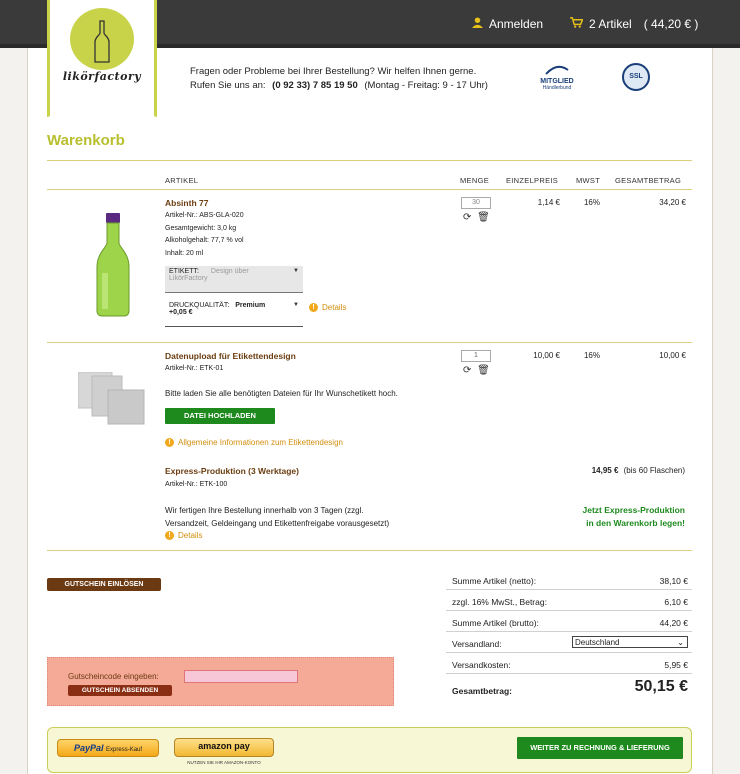  Describe the element at coordinates (124, 750) in the screenshot. I see `paypal-sub: Express-Kauf` at that location.